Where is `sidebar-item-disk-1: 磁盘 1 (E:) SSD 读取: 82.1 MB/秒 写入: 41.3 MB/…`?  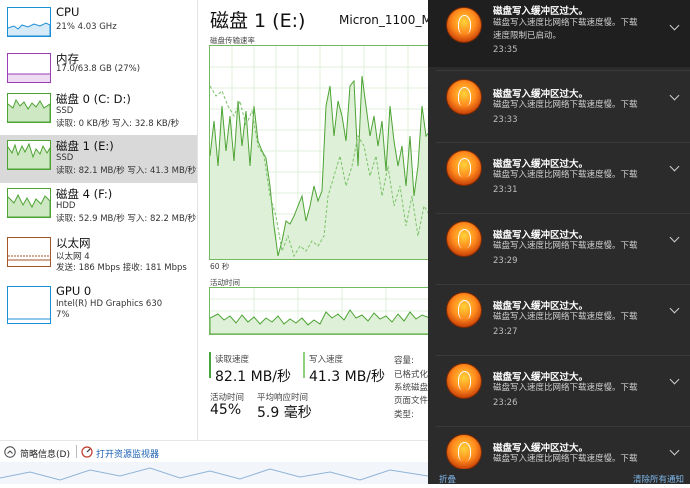 sidebar-item-disk-1: 磁盘 1 (E:) SSD 读取: 82.1 MB/秒 写入: 41.3 MB/… is located at coordinates (98, 159).